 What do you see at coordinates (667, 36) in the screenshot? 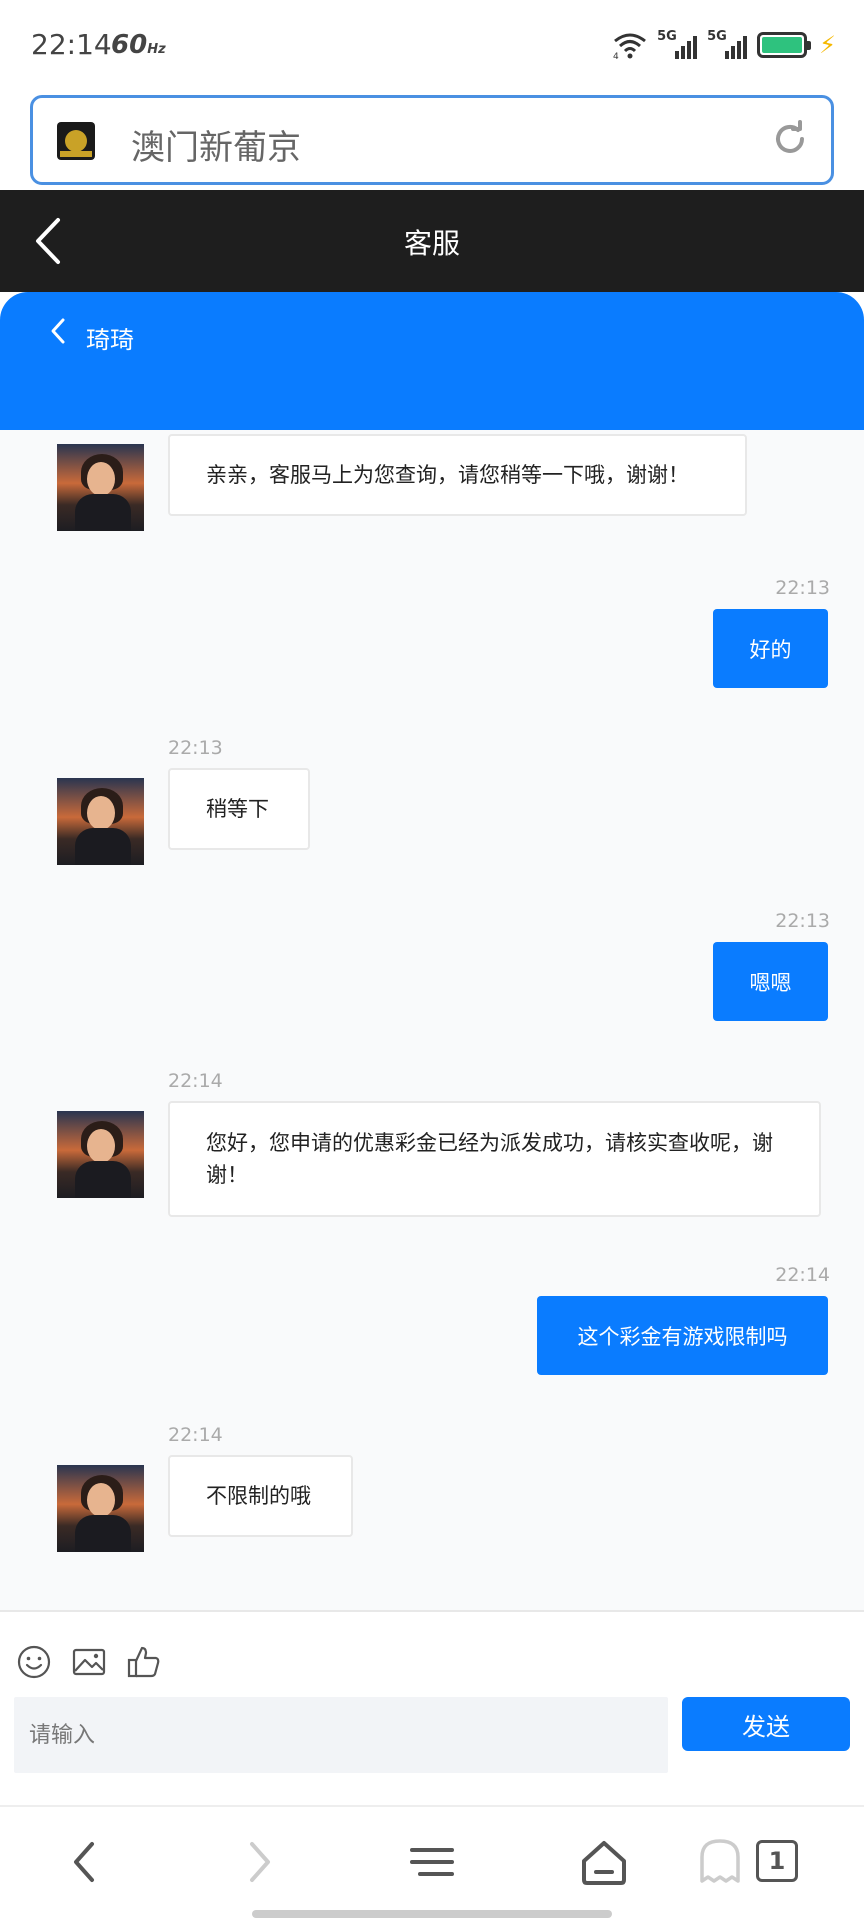
I see `sim1-label: 5G` at bounding box center [667, 36].